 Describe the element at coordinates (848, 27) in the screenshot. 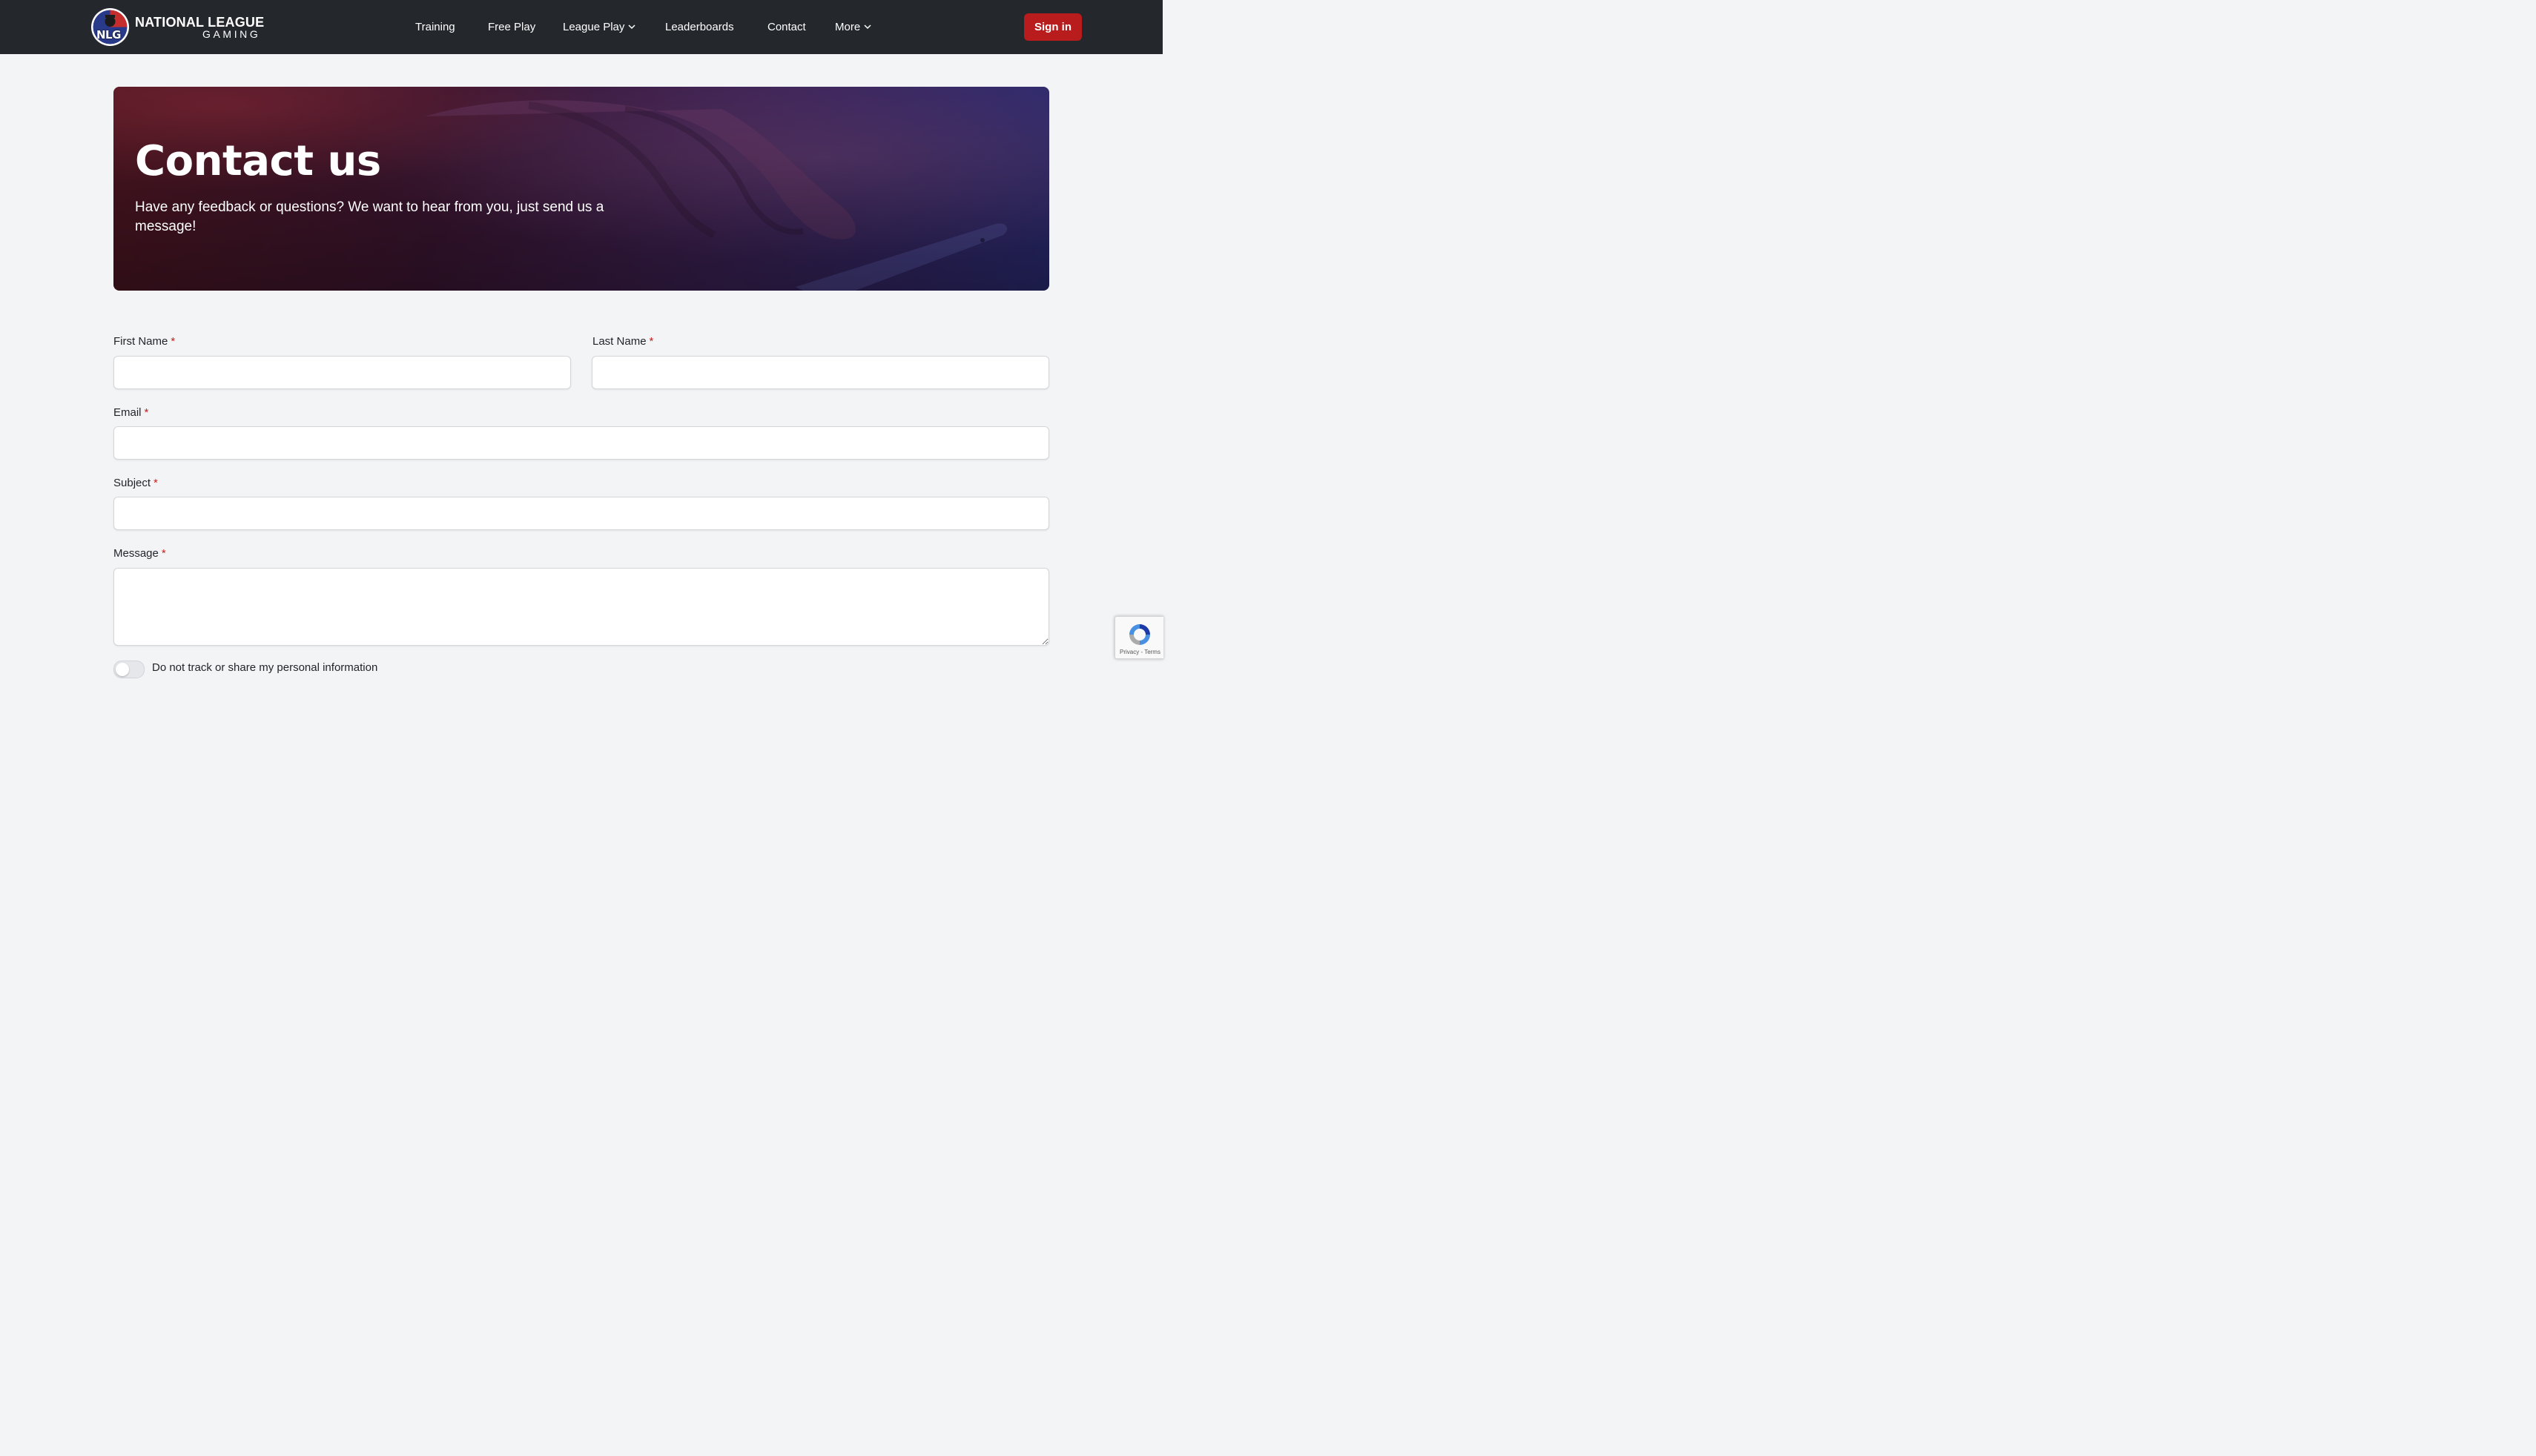

I see `nav-more-label: More` at that location.